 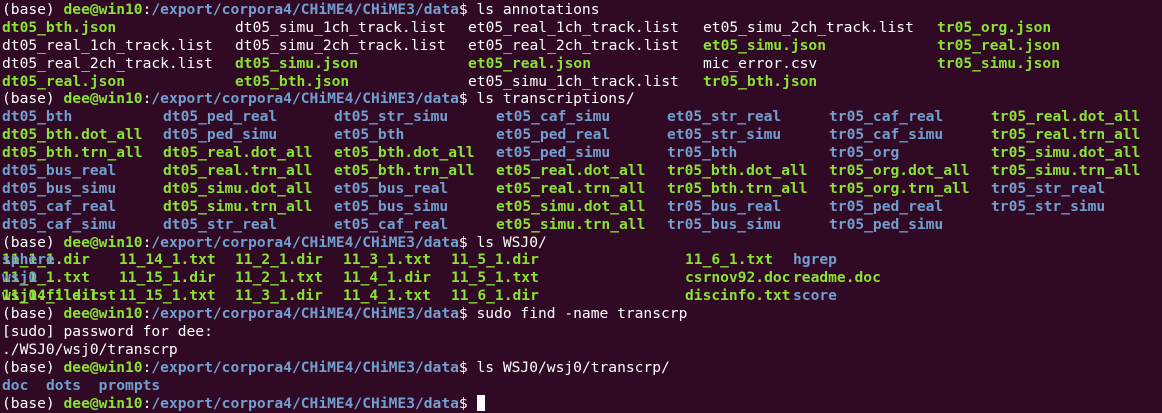 What do you see at coordinates (391, 225) in the screenshot?
I see `file-entry: et05_caf_real` at bounding box center [391, 225].